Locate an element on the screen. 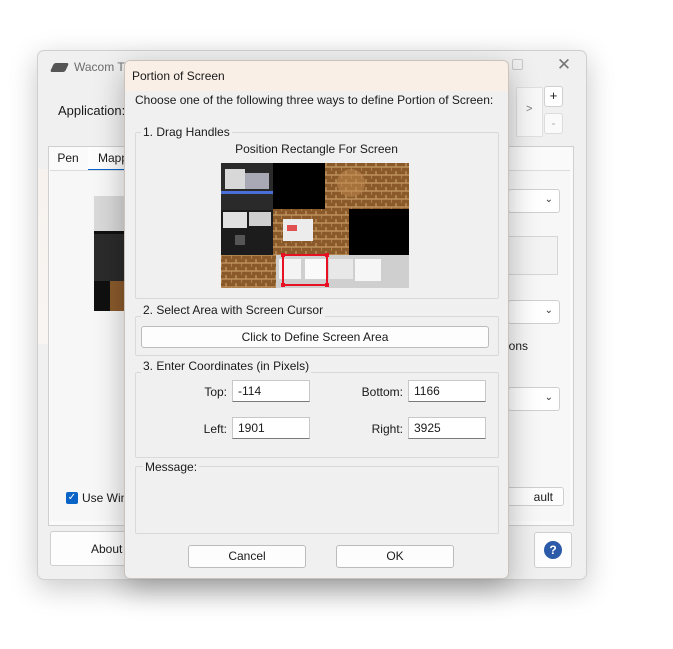 The image size is (673, 649). coordinates-label: 3. Enter Coordinates (in Pixels) is located at coordinates (226, 366).